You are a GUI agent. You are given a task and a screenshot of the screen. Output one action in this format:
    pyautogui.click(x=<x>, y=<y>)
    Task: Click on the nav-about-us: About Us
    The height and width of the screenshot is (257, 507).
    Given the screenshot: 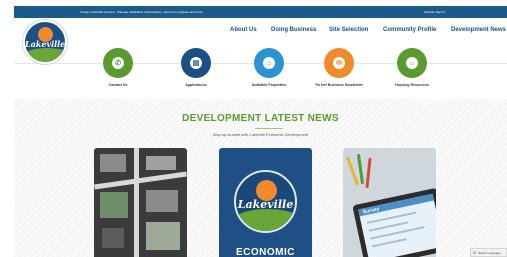 What is the action you would take?
    pyautogui.click(x=243, y=30)
    